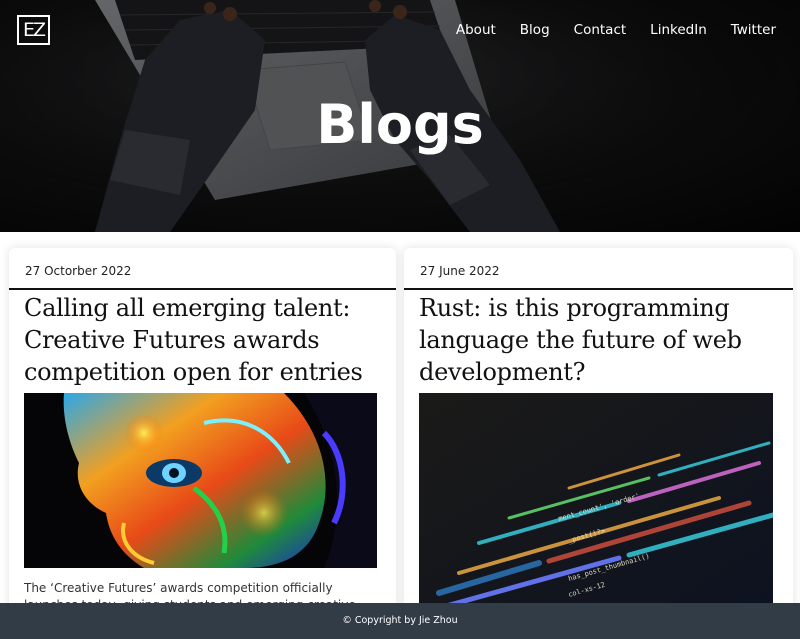 This screenshot has width=800, height=639. I want to click on nav-about-link: About, so click(476, 30).